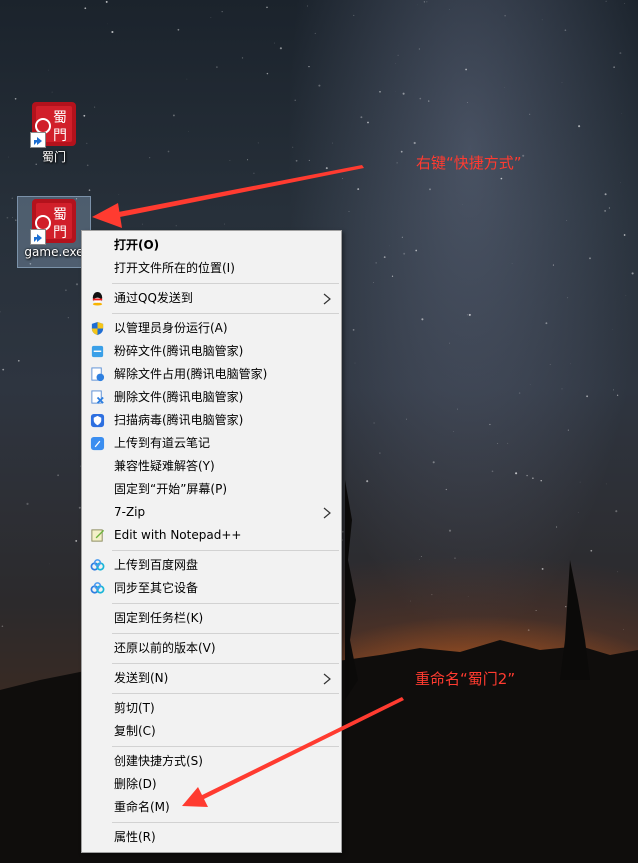  Describe the element at coordinates (107, 215) in the screenshot. I see `annotation-arrowhead-shortcut` at that location.